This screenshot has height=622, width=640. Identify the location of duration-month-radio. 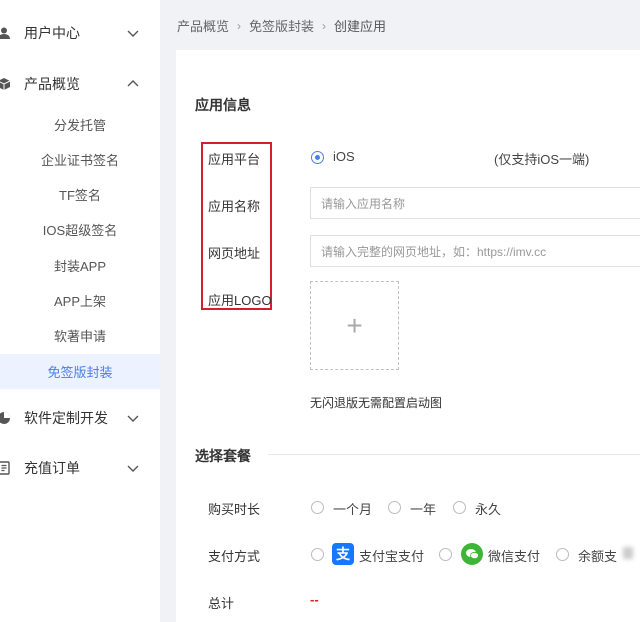
(317, 507).